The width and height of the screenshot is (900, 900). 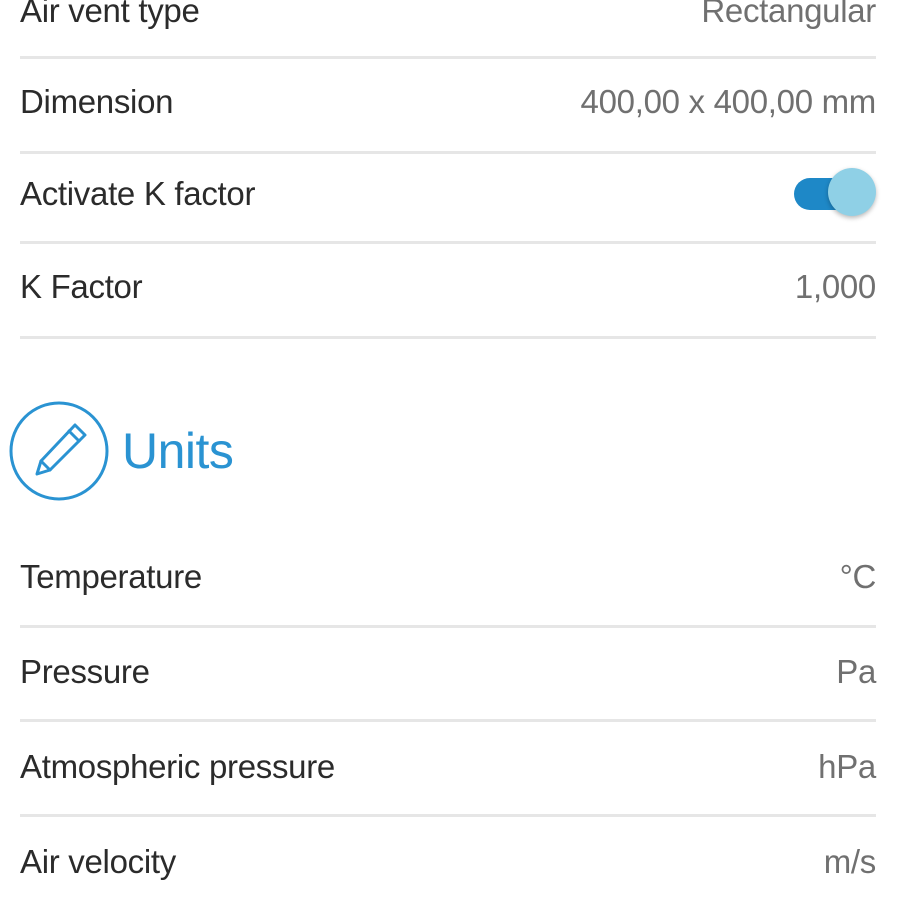 What do you see at coordinates (177, 766) in the screenshot?
I see `atmospheric-pressure-label: Atmospheric pressure` at bounding box center [177, 766].